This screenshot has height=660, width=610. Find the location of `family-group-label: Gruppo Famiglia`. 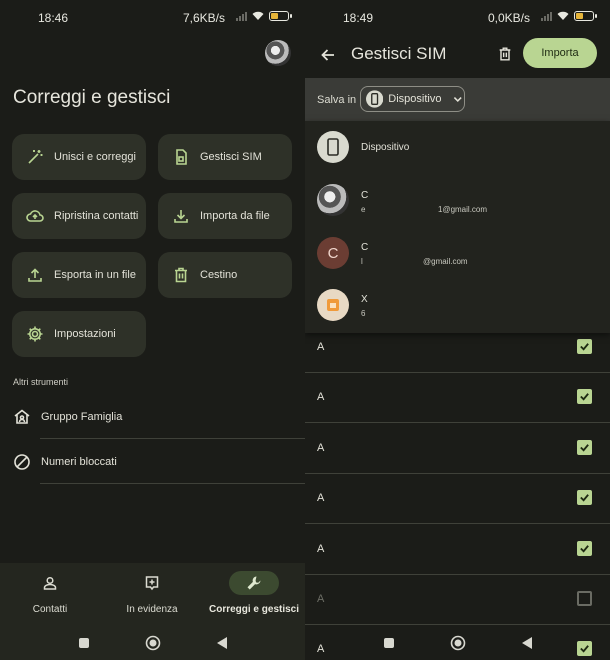

family-group-label: Gruppo Famiglia is located at coordinates (82, 416).